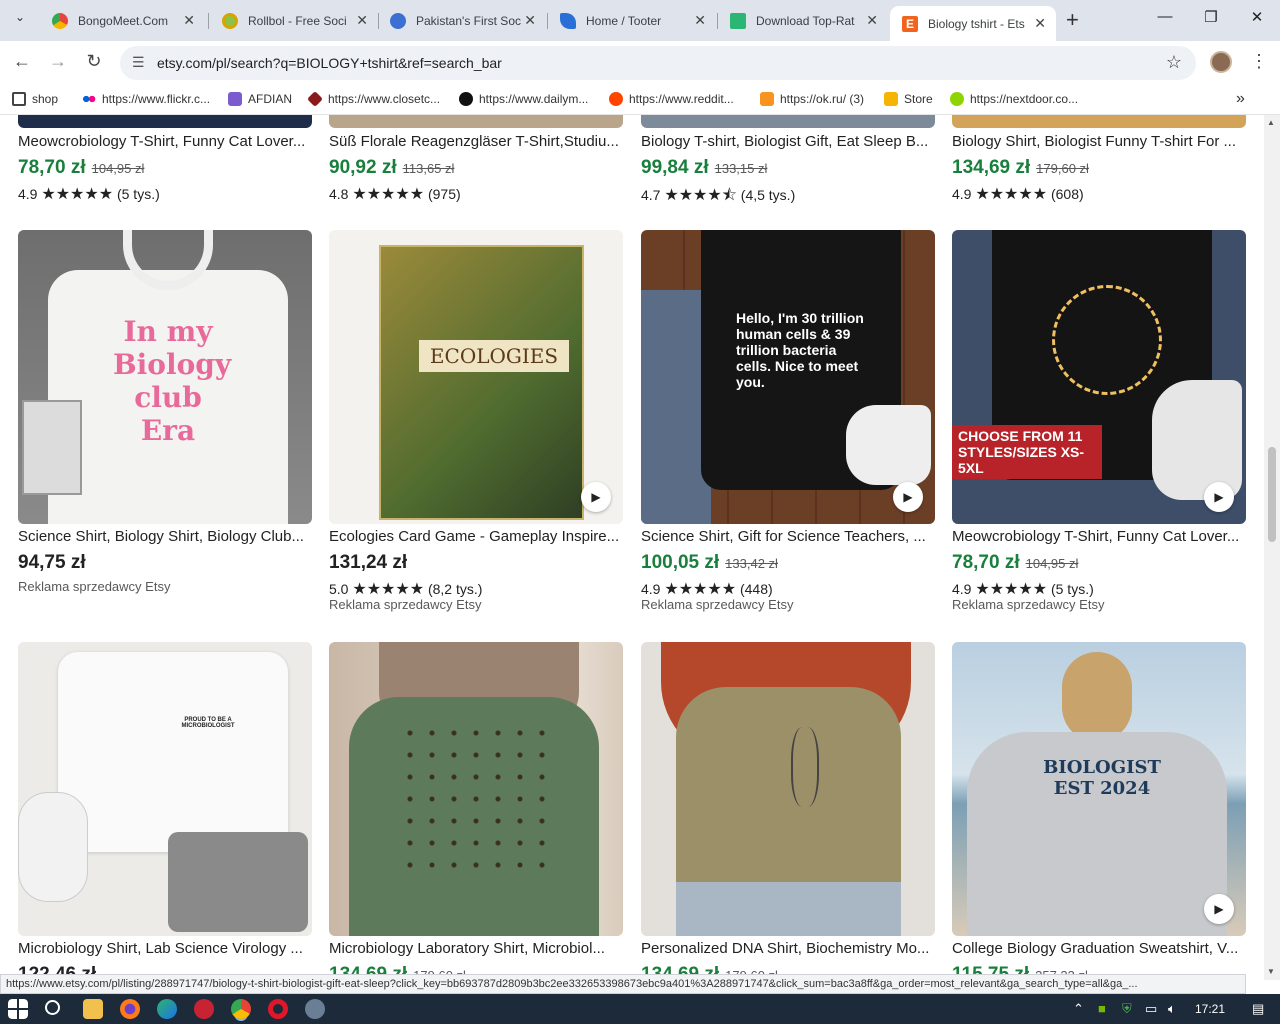 This screenshot has width=1280, height=1024. What do you see at coordinates (455, 589) in the screenshot?
I see `review-count: (8,2 tys.)` at bounding box center [455, 589].